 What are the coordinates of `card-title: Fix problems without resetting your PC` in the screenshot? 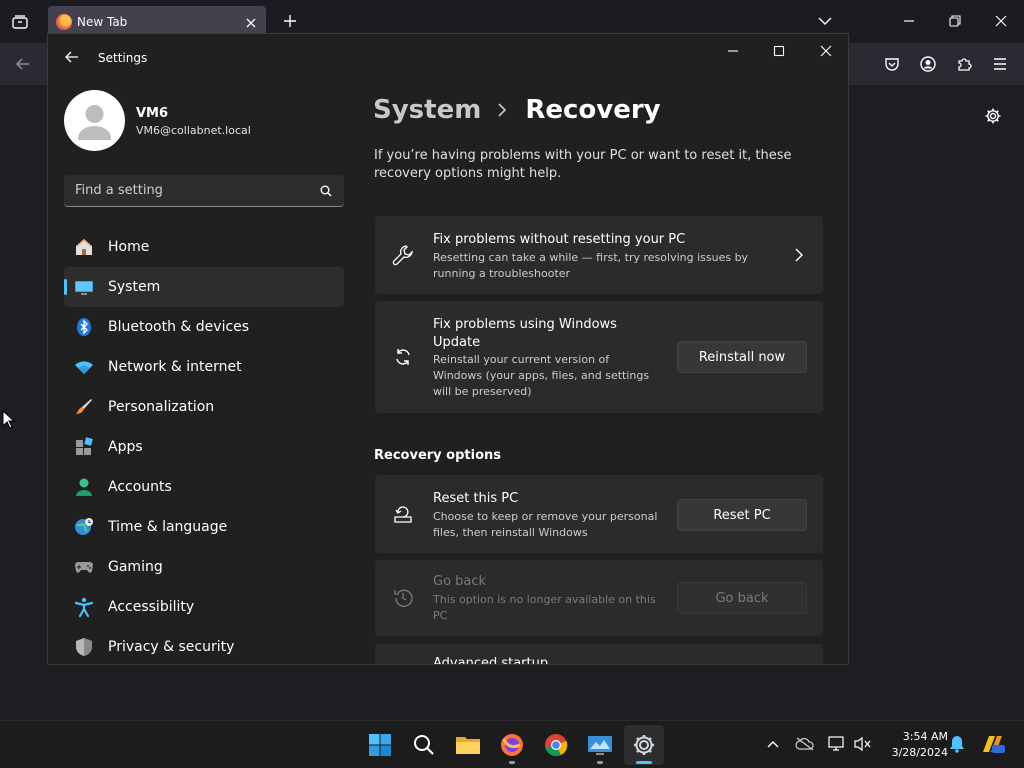 It's located at (559, 239).